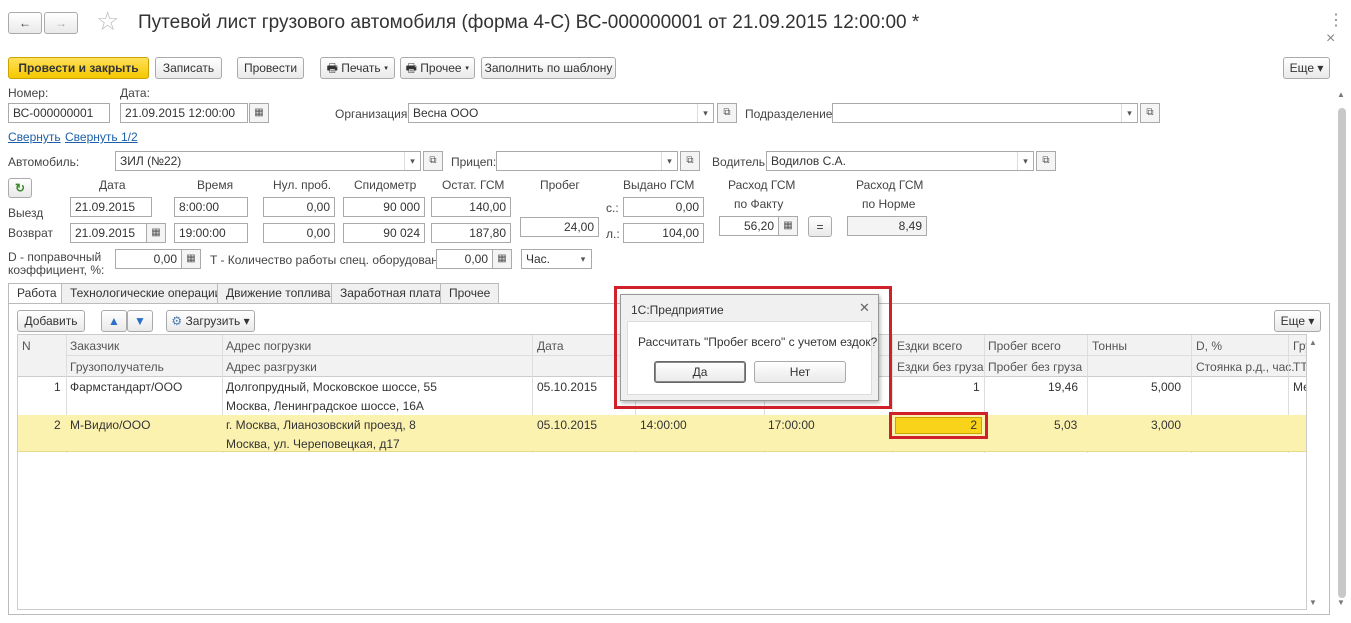  What do you see at coordinates (433, 161) in the screenshot?
I see `open-car-icon: ⧉` at bounding box center [433, 161].